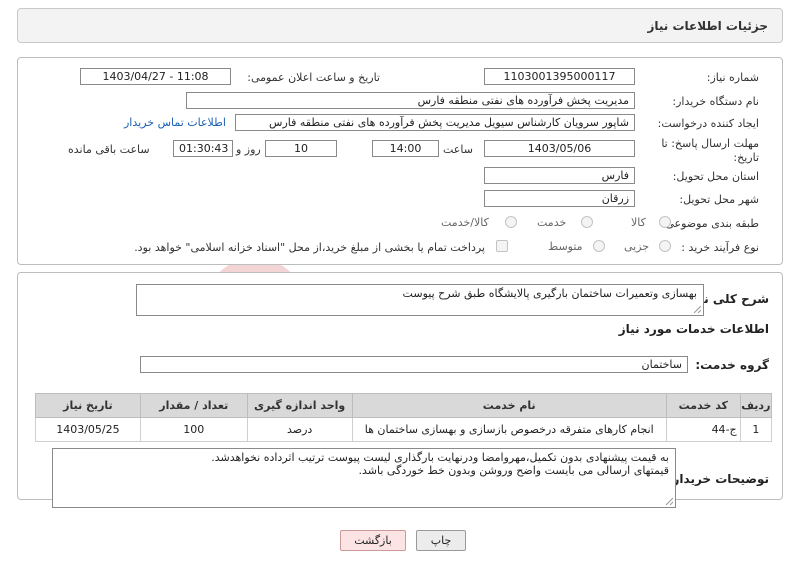 This screenshot has width=789, height=566. What do you see at coordinates (693, 329) in the screenshot?
I see `services-section-title: اطلاعات خدمات مورد نیاز` at bounding box center [693, 329].